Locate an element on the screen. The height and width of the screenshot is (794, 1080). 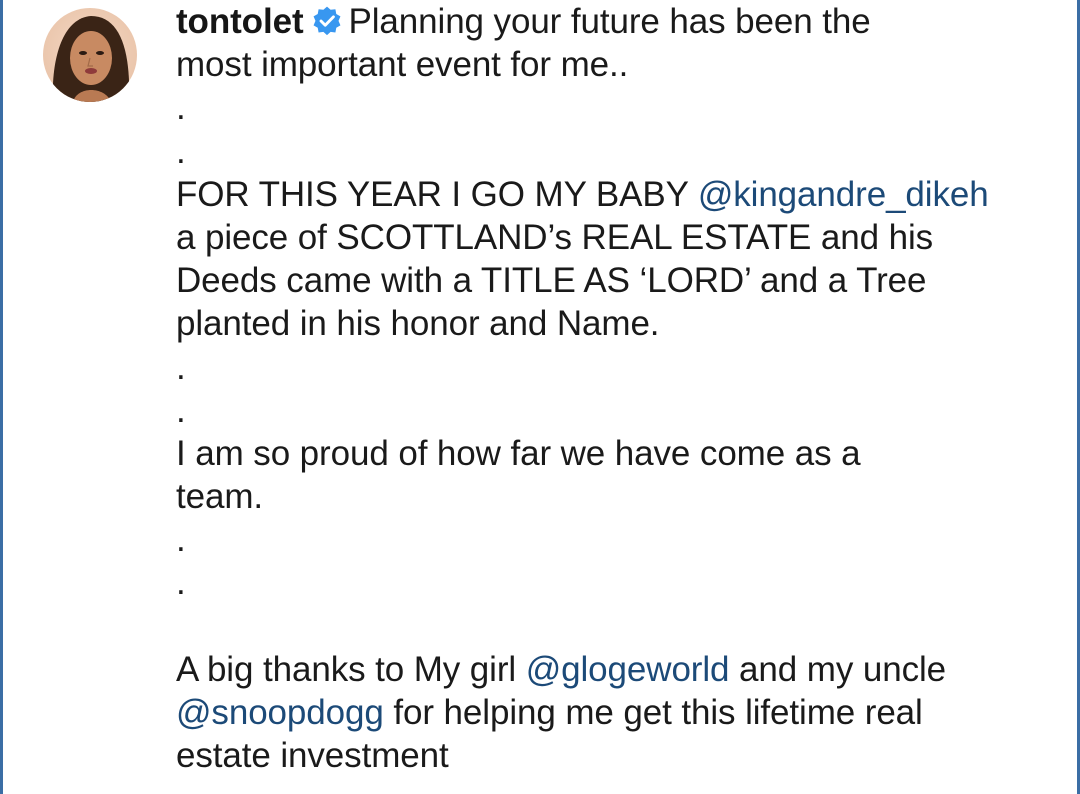
verified-badge-icon is located at coordinates (326, 21).